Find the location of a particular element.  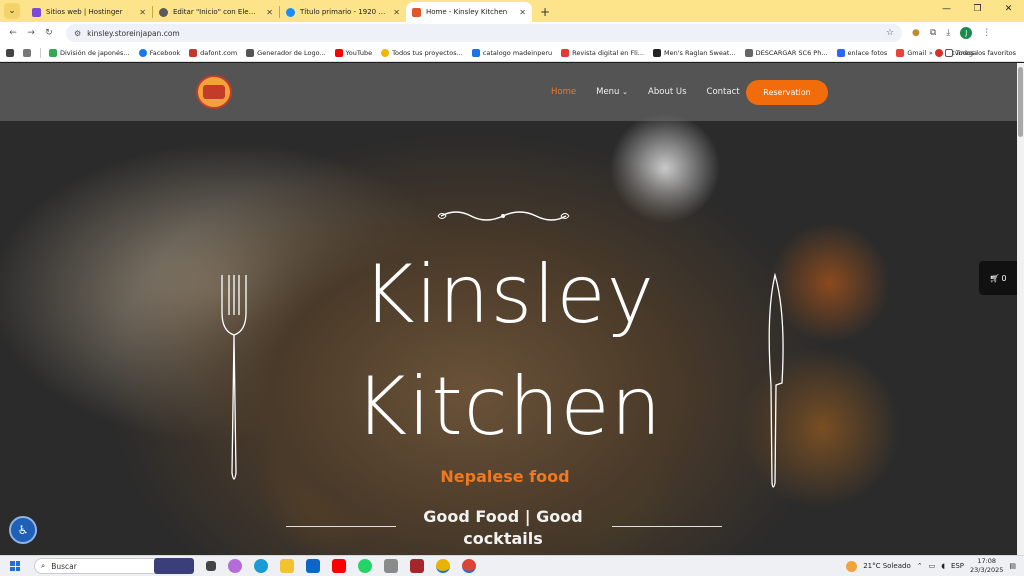

gmail-icon is located at coordinates (900, 52).